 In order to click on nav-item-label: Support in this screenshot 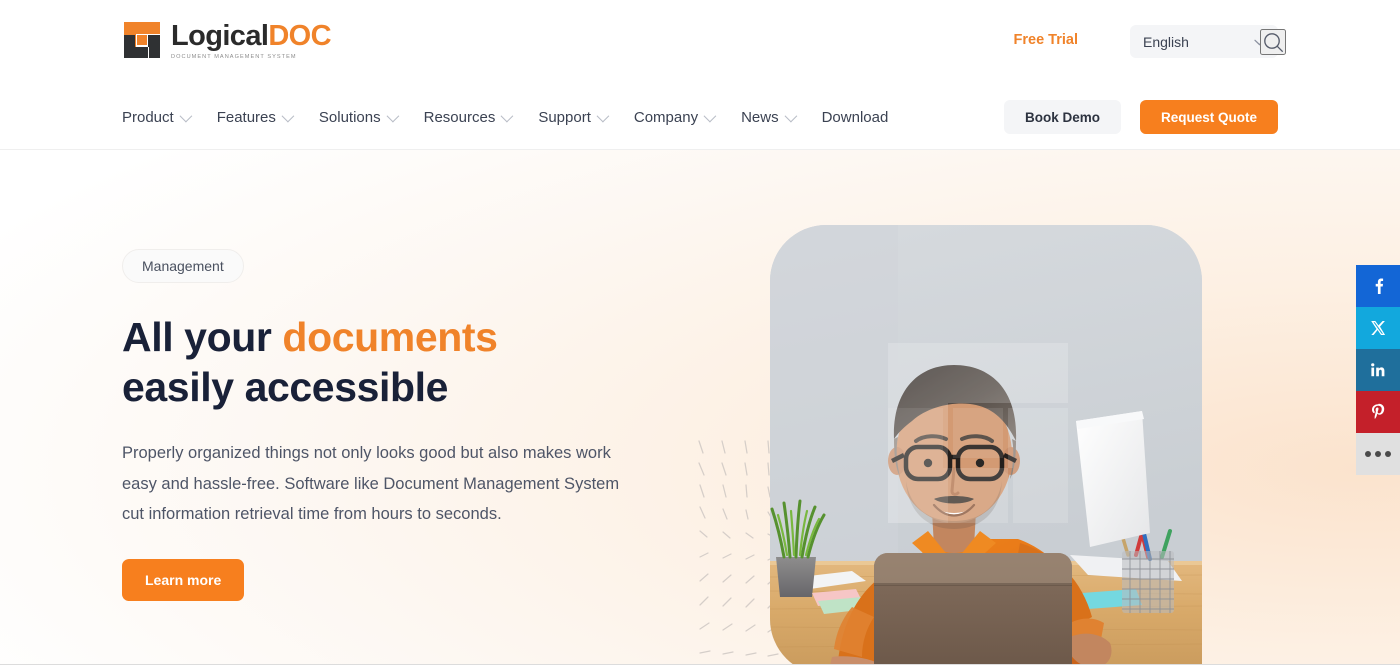, I will do `click(564, 117)`.